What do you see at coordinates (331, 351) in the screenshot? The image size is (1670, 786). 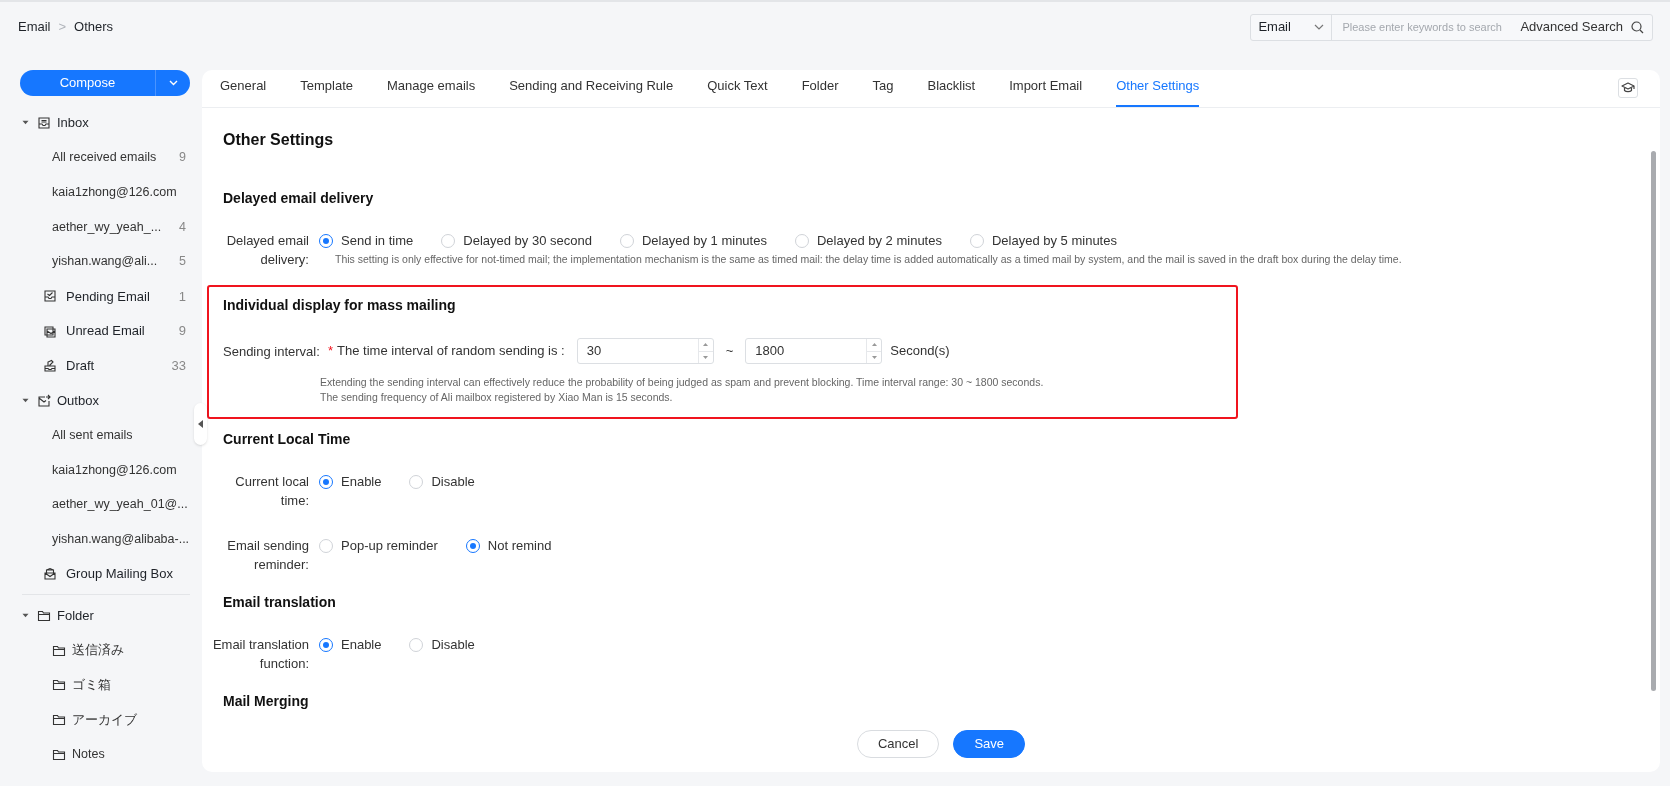 I see `required-mark: *` at bounding box center [331, 351].